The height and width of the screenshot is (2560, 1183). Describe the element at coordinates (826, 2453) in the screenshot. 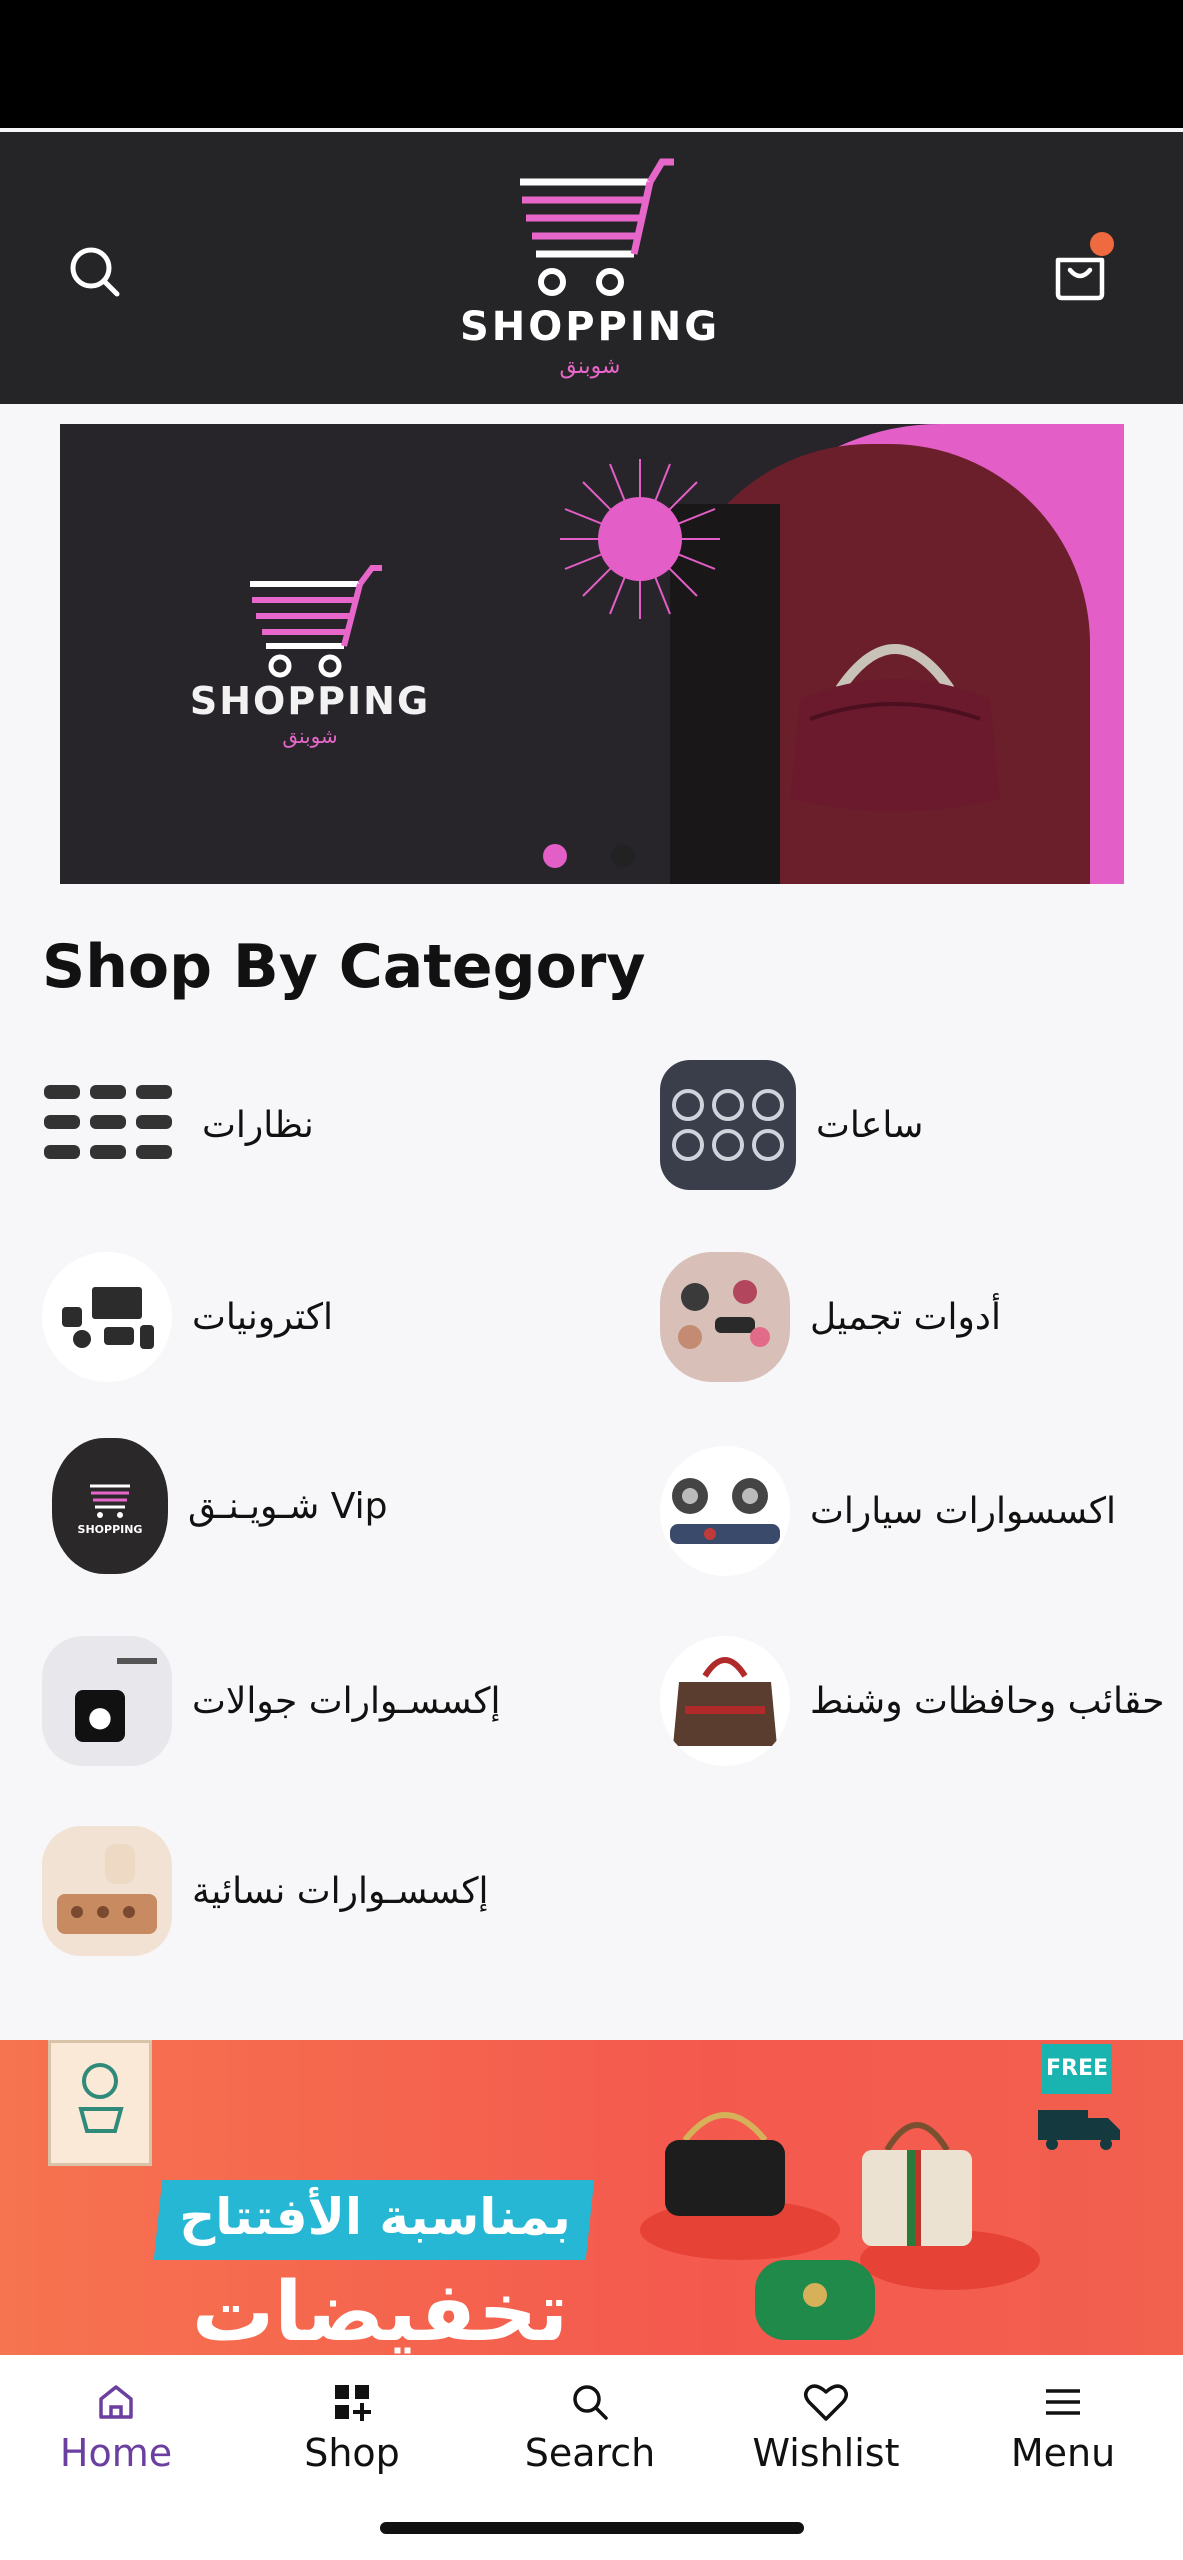

I see `tab-label: Wishlist` at that location.